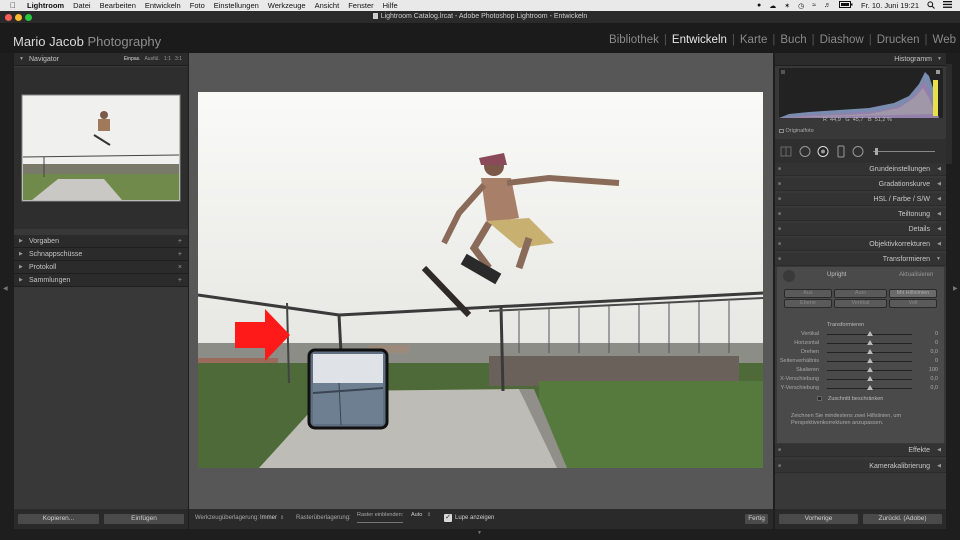 This screenshot has width=960, height=540. What do you see at coordinates (808, 303) in the screenshot?
I see `upright-level-button: Ebene` at bounding box center [808, 303].